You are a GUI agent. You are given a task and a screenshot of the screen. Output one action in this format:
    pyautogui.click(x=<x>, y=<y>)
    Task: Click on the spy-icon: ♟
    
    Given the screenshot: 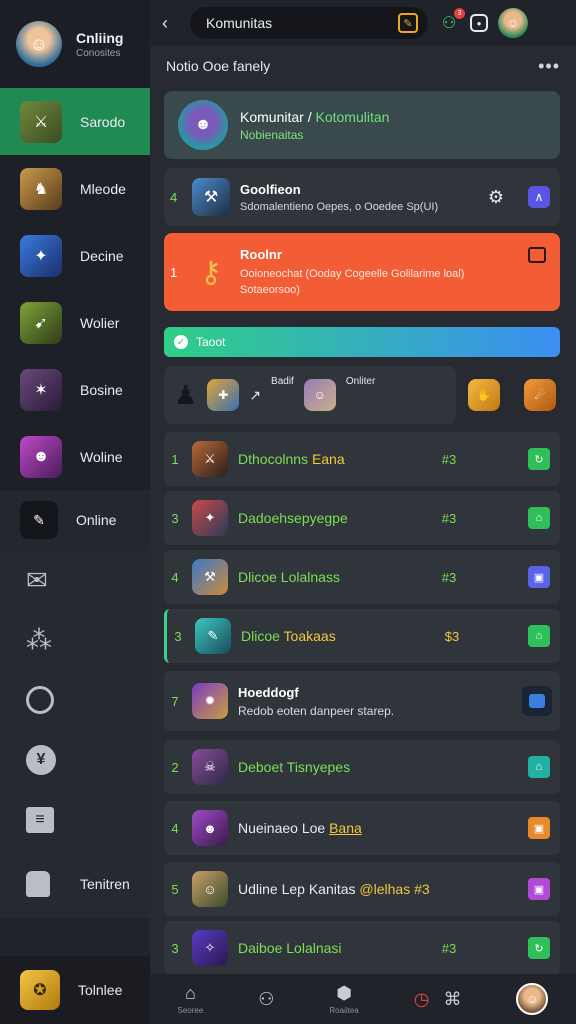 What is the action you would take?
    pyautogui.click(x=185, y=395)
    